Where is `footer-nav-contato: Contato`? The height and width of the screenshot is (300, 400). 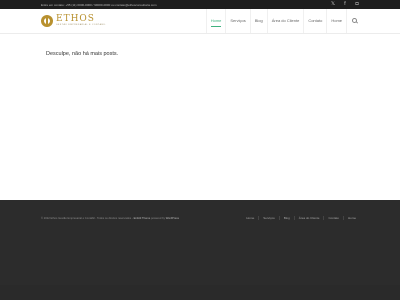
footer-nav-contato: Contato is located at coordinates (333, 218).